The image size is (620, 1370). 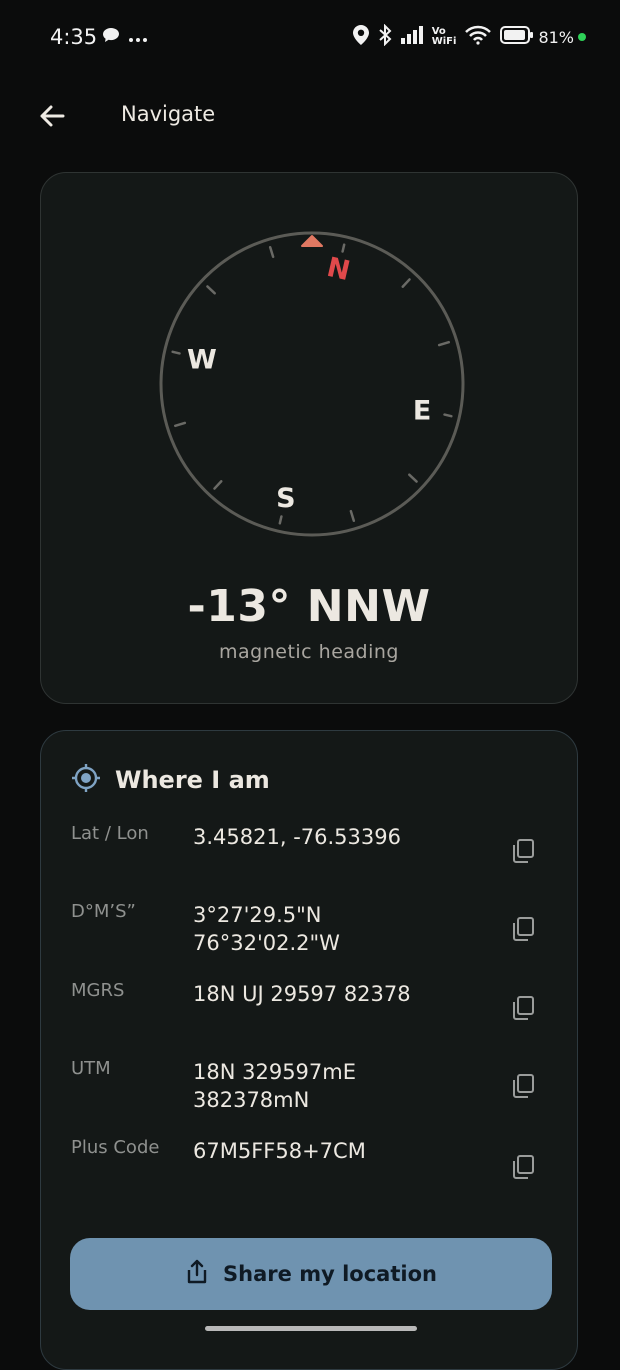 What do you see at coordinates (110, 833) in the screenshot?
I see `coord-label: Lat / Lon` at bounding box center [110, 833].